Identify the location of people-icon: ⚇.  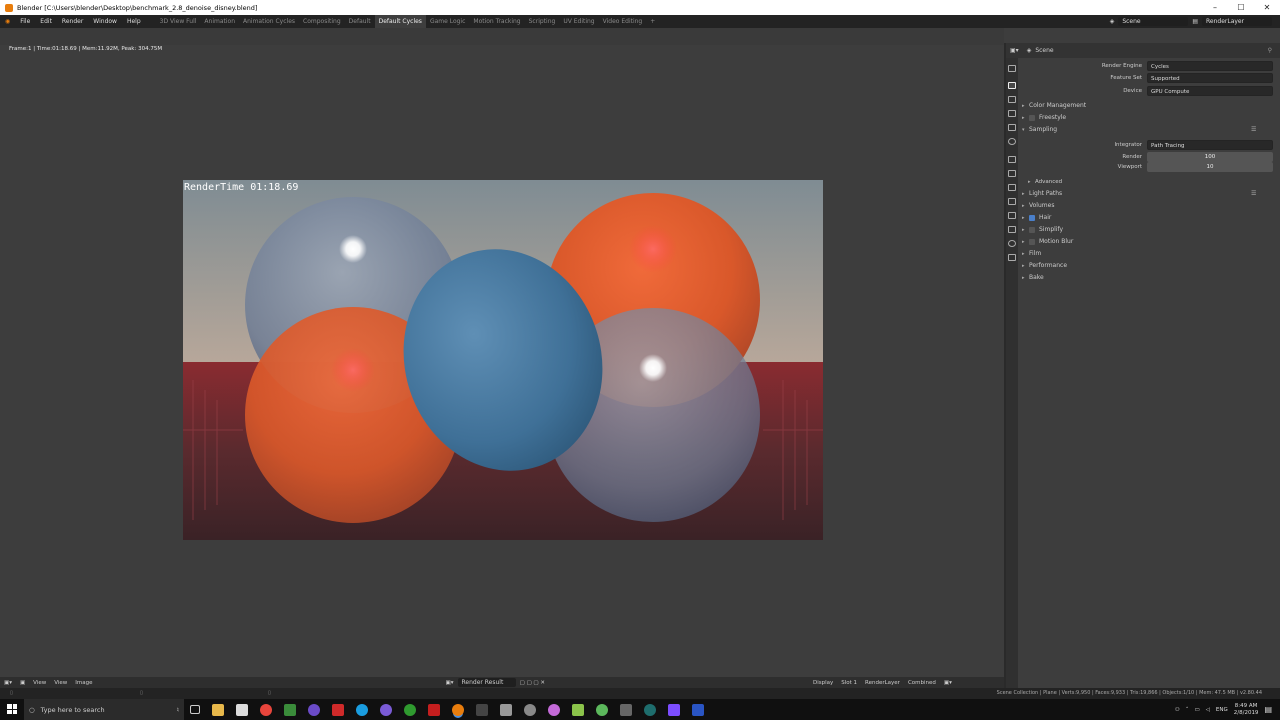
(1177, 710).